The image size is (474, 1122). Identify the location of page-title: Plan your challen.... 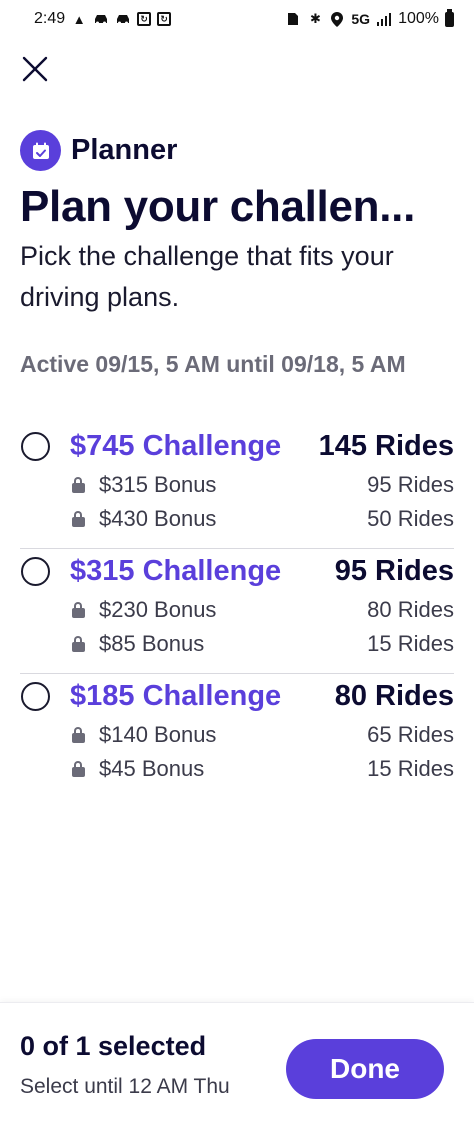
(218, 206).